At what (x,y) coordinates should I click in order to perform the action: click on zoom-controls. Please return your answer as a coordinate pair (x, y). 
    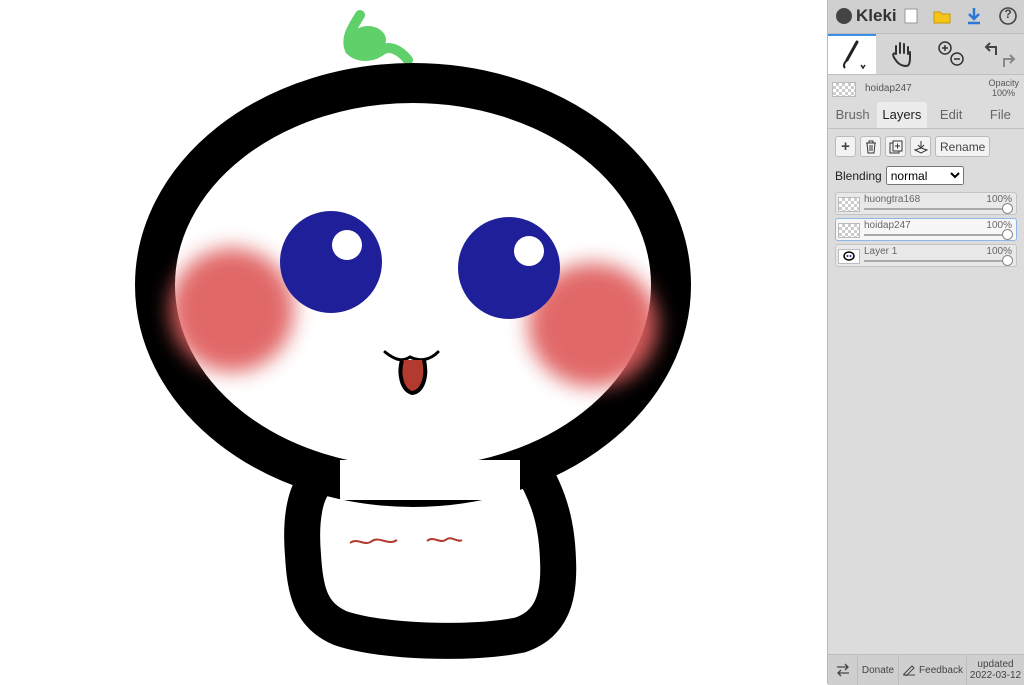
    Looking at the image, I should click on (951, 54).